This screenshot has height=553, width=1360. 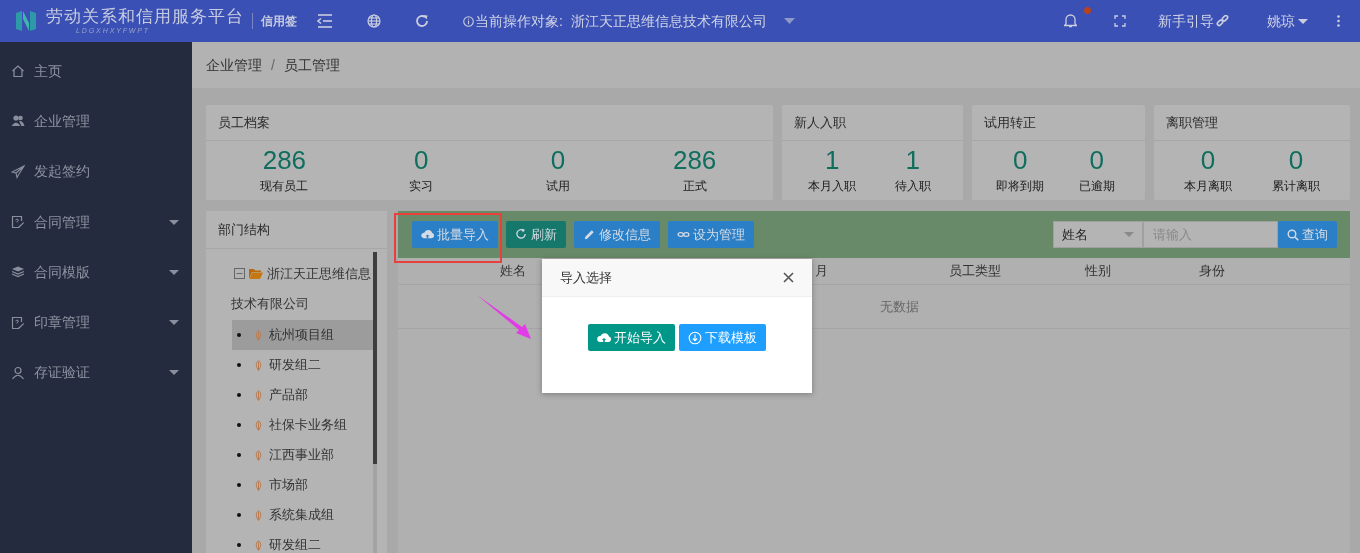 What do you see at coordinates (1186, 21) in the screenshot?
I see `guide-link-text: 新手引导` at bounding box center [1186, 21].